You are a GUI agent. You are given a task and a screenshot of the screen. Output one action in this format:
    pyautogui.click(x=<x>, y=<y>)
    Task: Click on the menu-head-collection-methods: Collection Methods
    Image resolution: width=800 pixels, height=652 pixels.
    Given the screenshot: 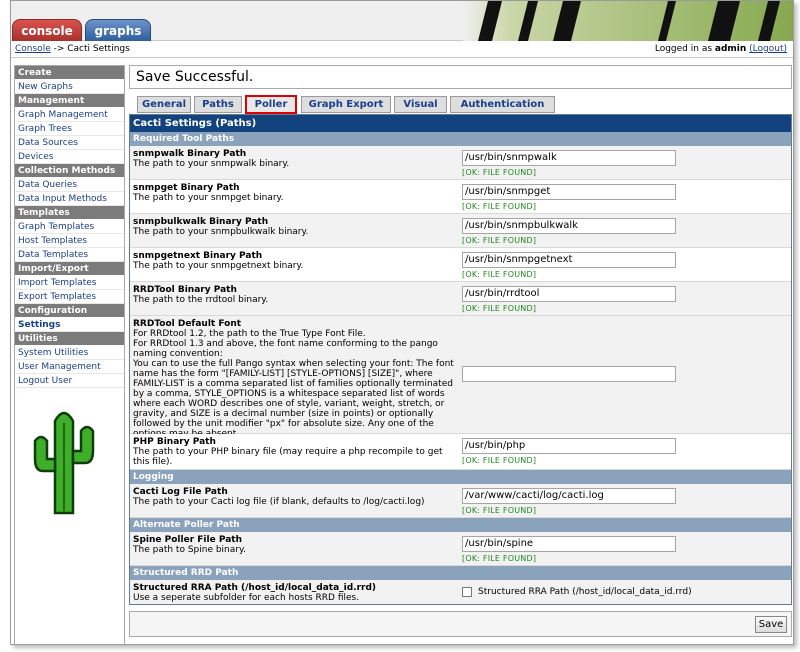 What is the action you would take?
    pyautogui.click(x=69, y=171)
    